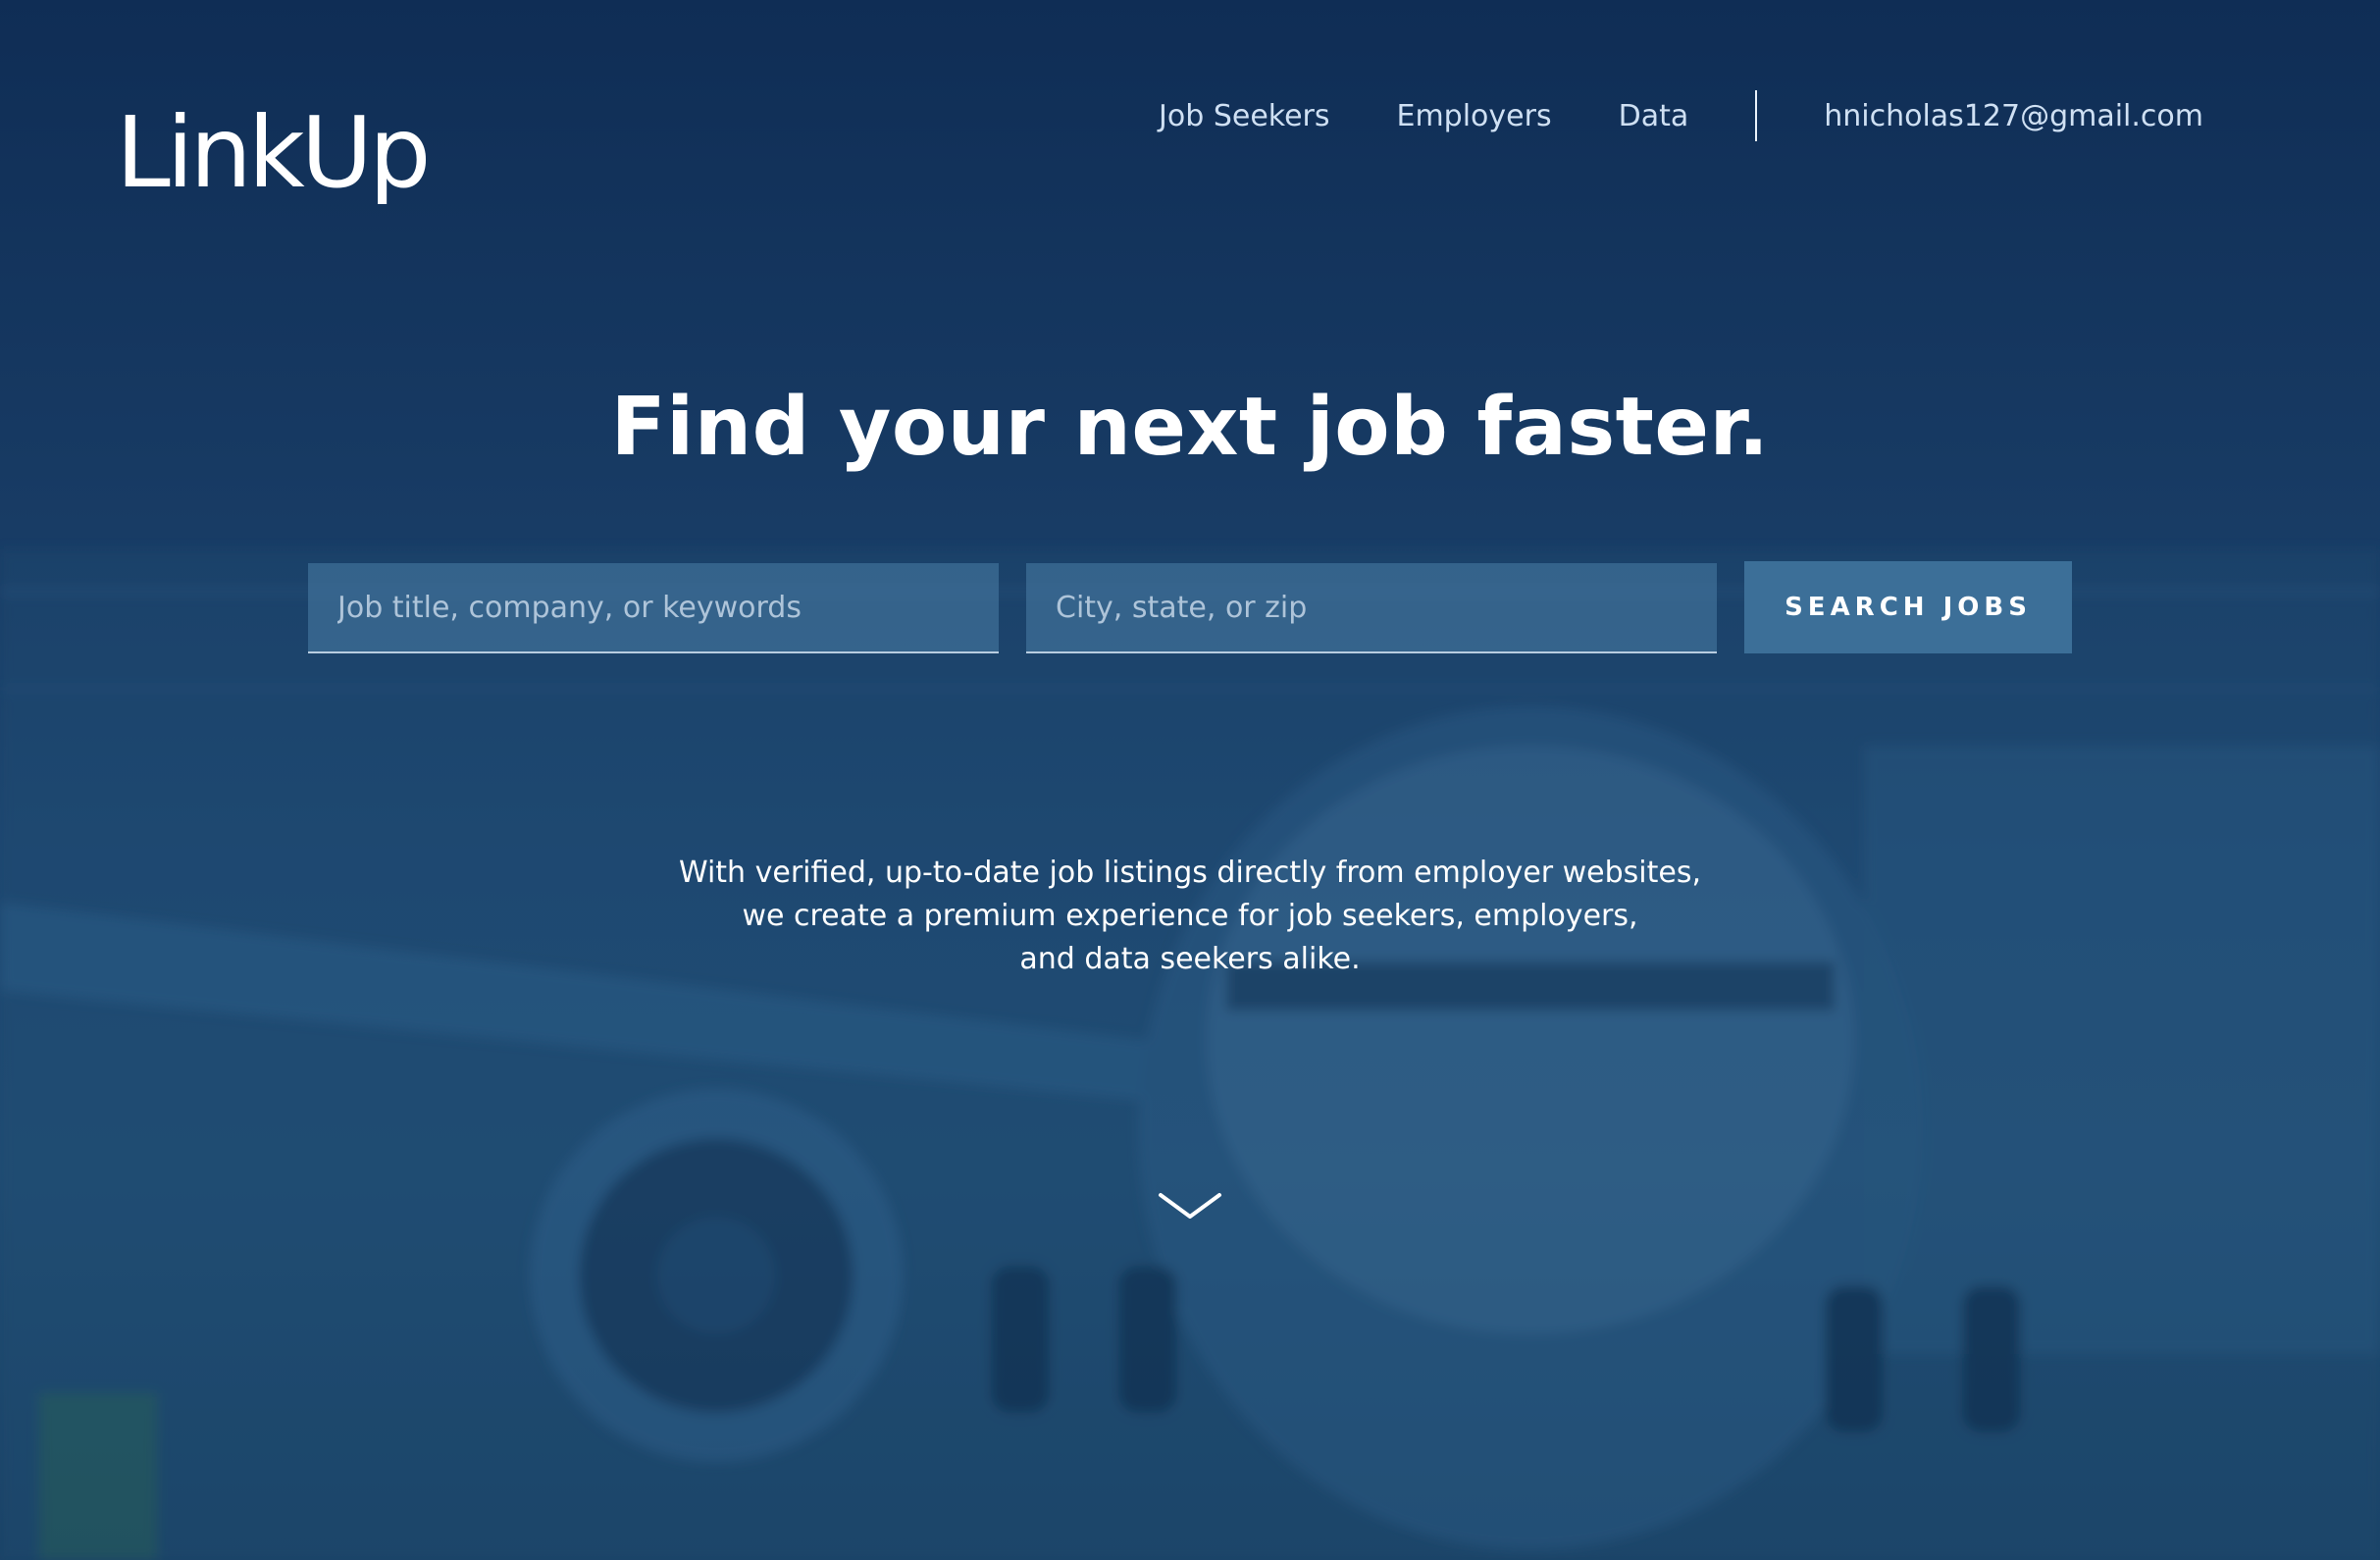  What do you see at coordinates (1371, 608) in the screenshot?
I see `location-search-input` at bounding box center [1371, 608].